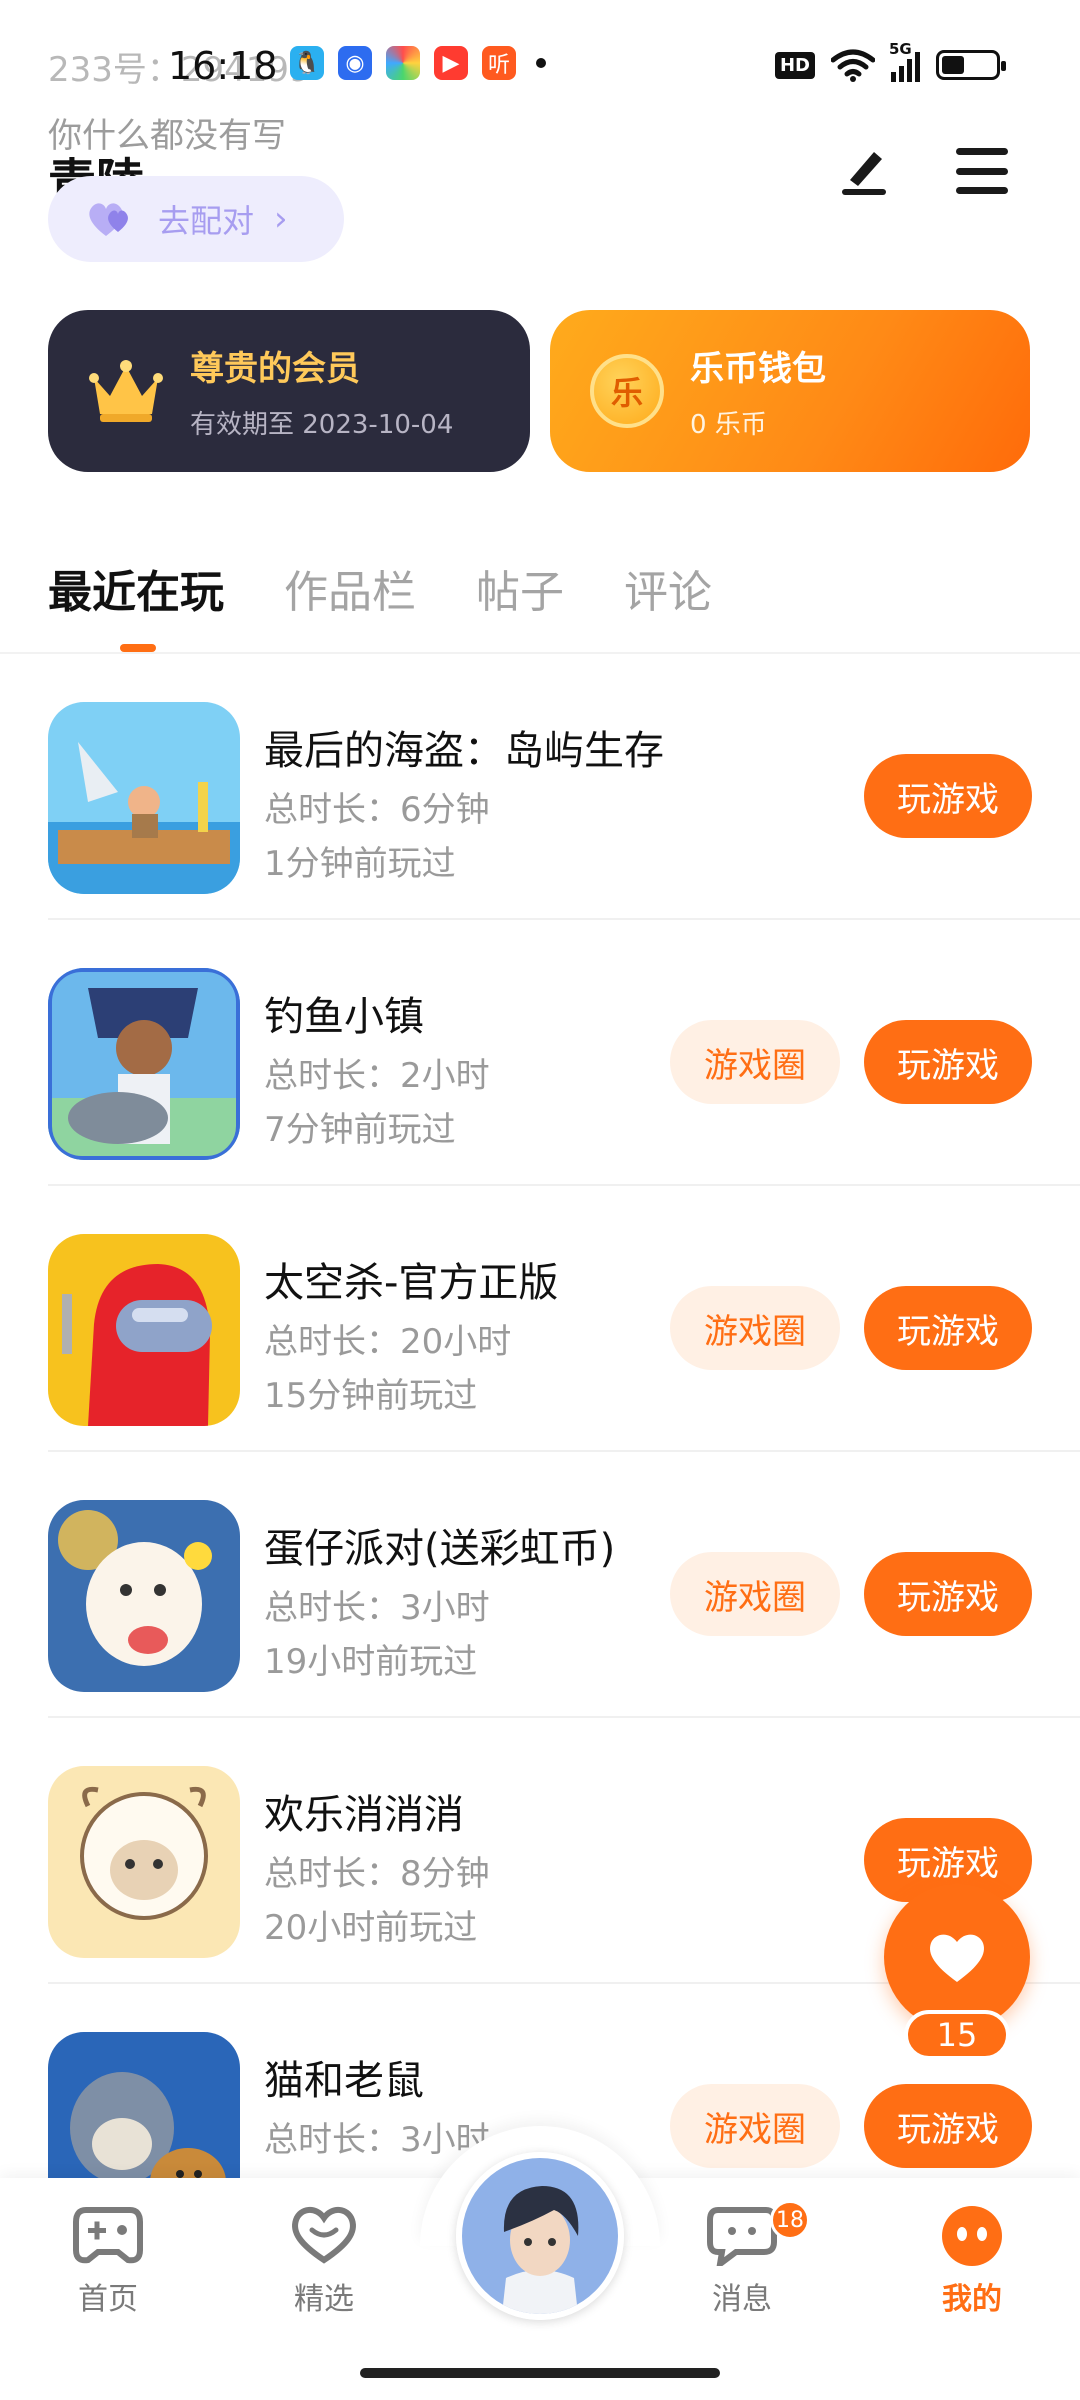 The height and width of the screenshot is (2400, 1080). Describe the element at coordinates (540, 2373) in the screenshot. I see `home-indicator` at that location.